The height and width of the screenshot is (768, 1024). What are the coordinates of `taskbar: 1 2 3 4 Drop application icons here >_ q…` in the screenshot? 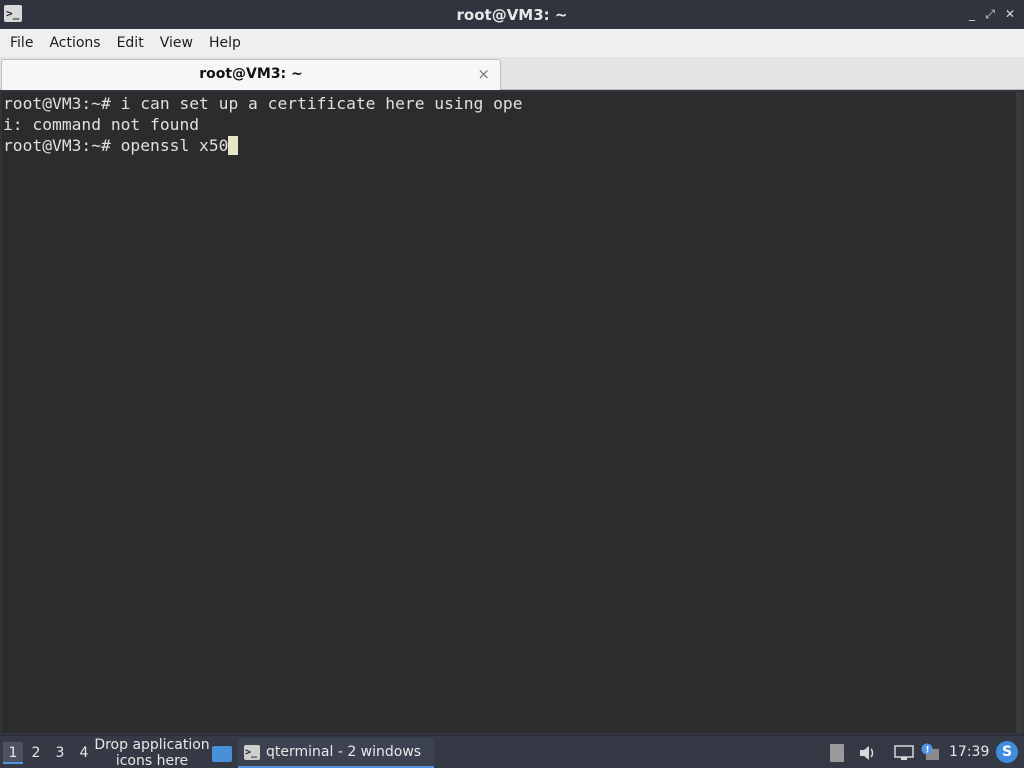 It's located at (512, 751).